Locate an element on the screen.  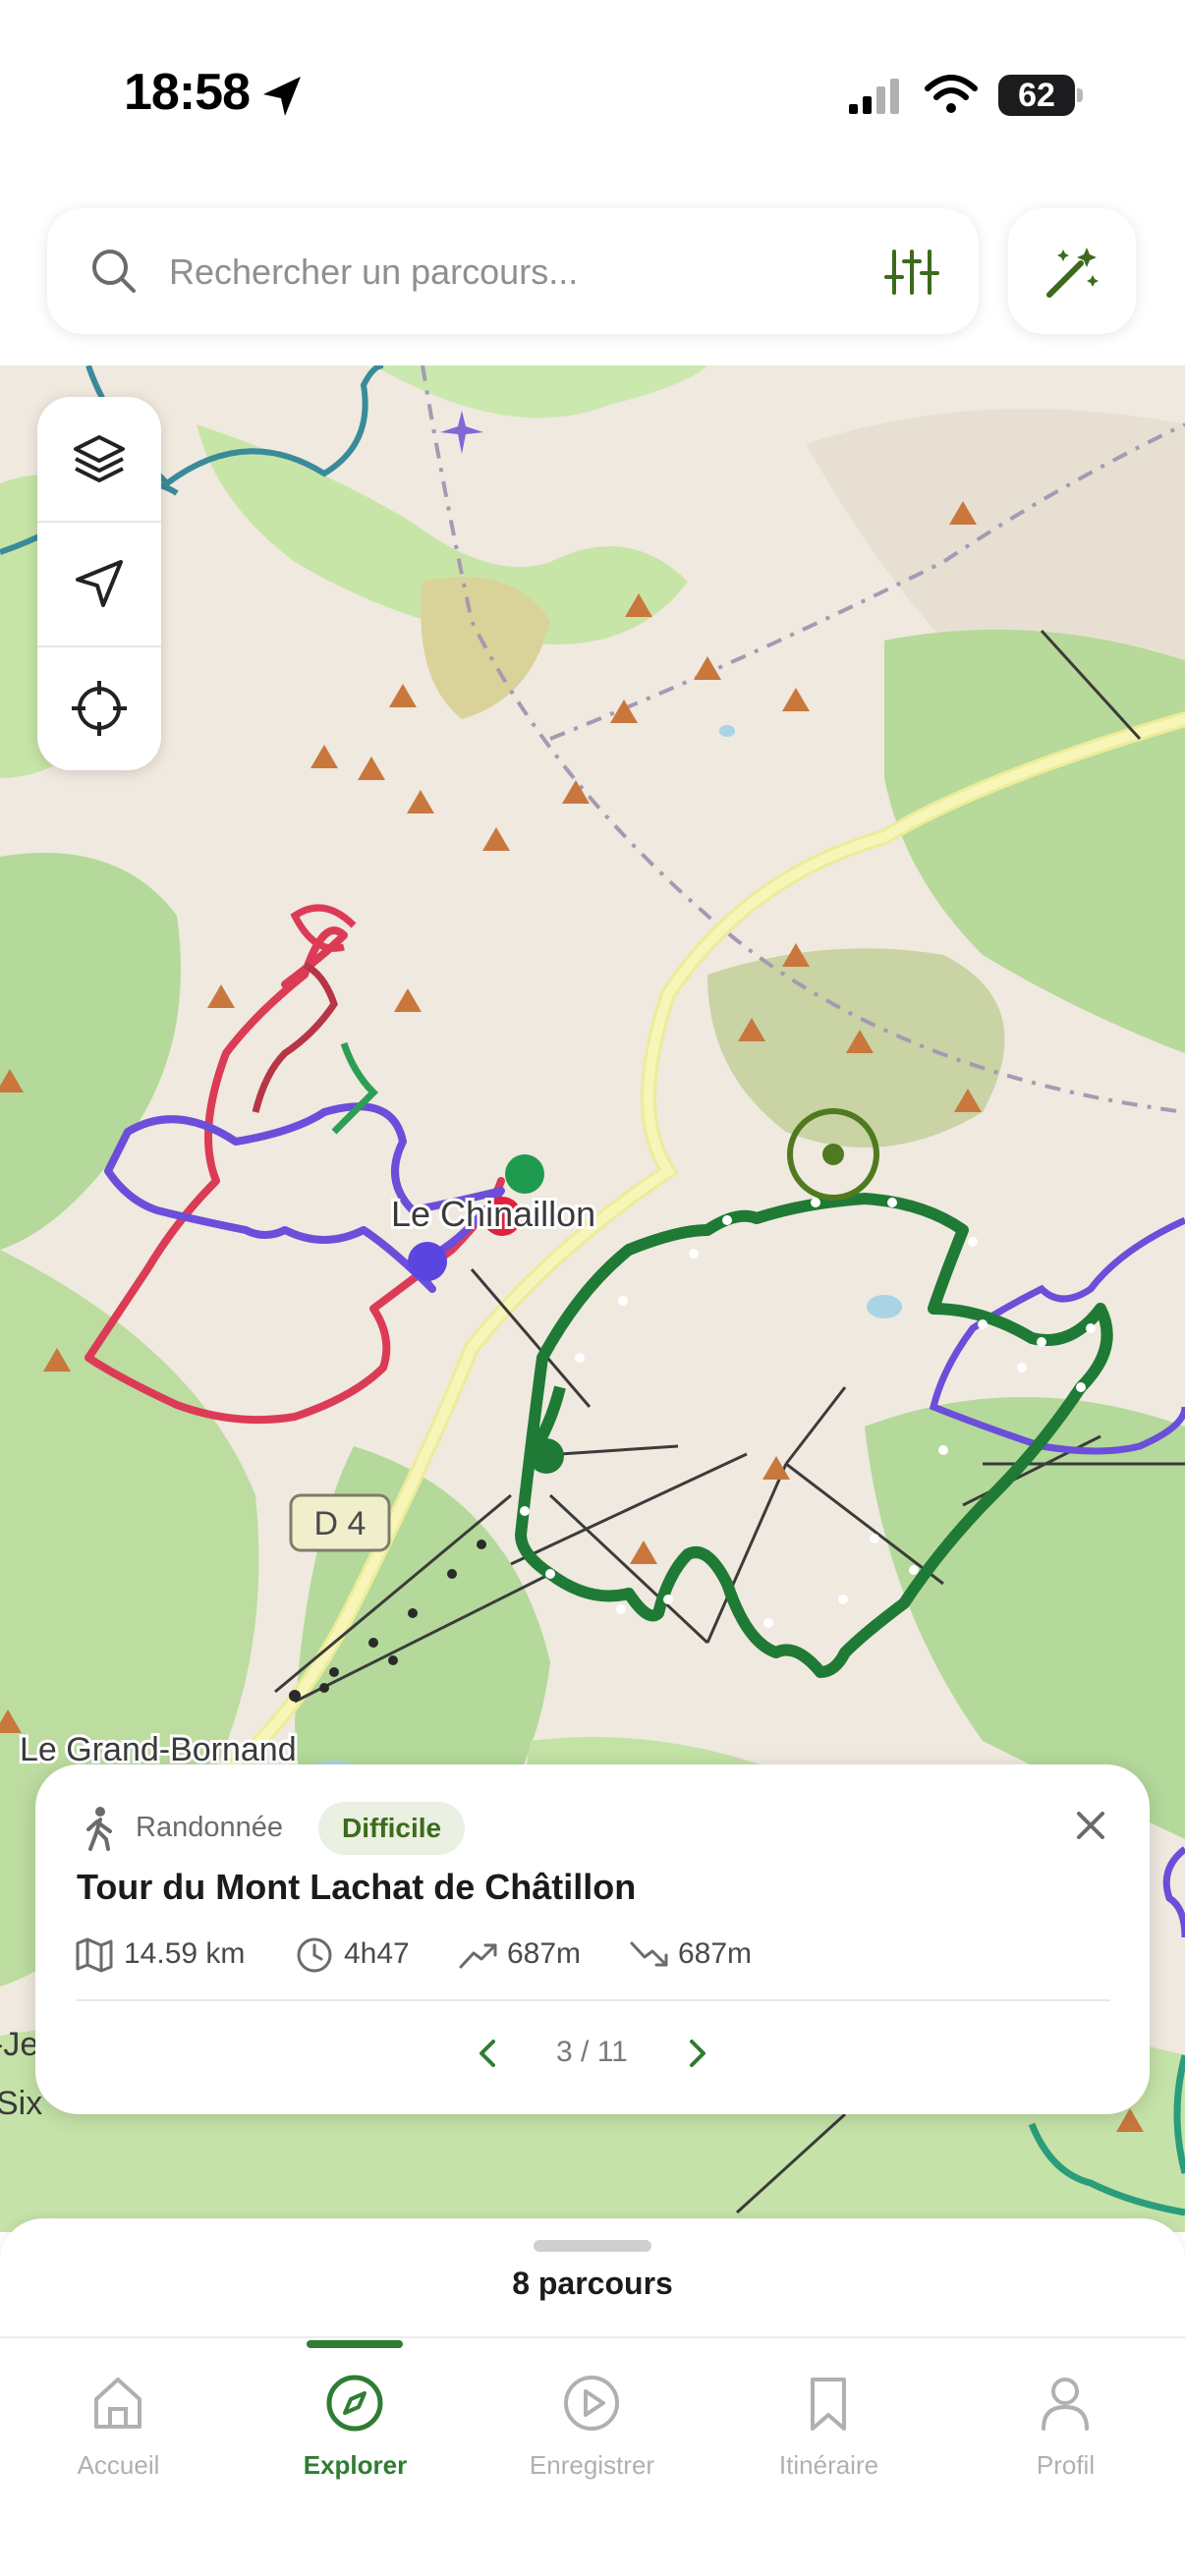
tab-explorer: Explorer is located at coordinates (355, 2416).